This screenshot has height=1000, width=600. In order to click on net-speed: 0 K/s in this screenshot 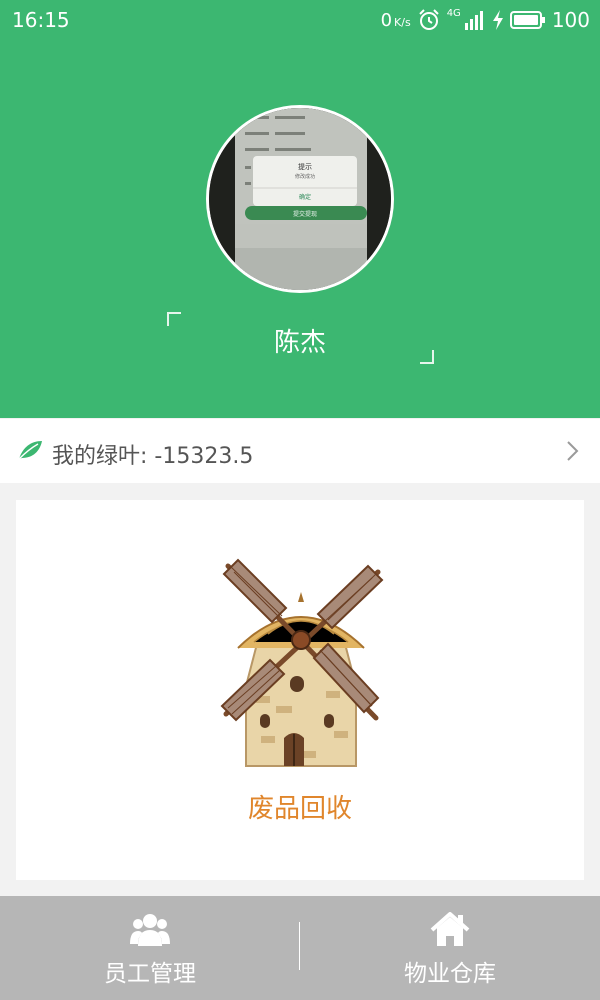, I will do `click(396, 20)`.